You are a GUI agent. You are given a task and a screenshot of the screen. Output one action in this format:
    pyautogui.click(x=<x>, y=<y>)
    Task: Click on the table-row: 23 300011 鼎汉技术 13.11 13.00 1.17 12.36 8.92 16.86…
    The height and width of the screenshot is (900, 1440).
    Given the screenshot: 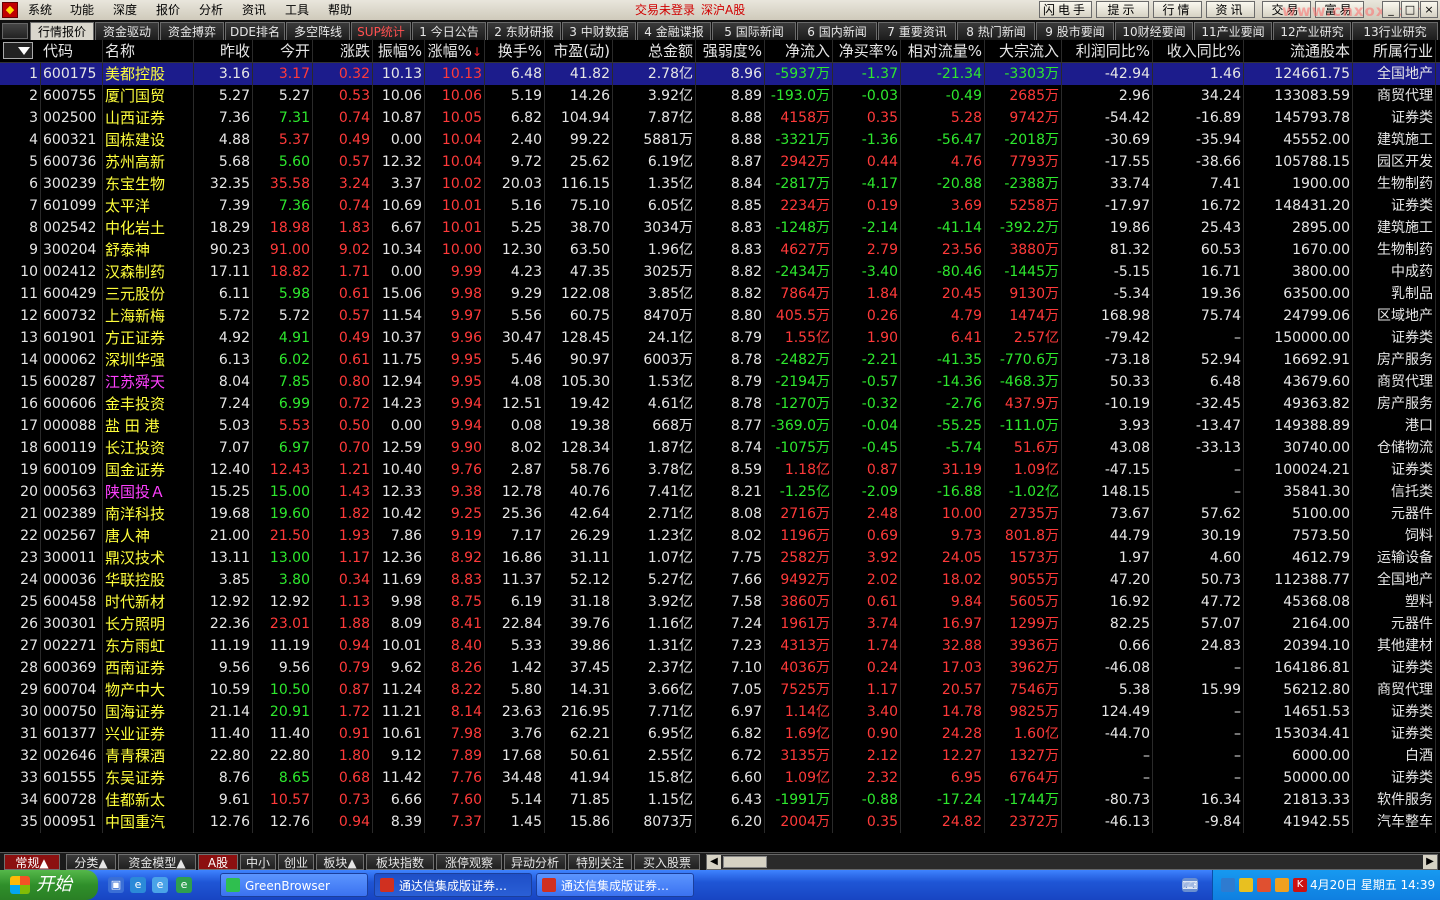 What is the action you would take?
    pyautogui.click(x=720, y=558)
    